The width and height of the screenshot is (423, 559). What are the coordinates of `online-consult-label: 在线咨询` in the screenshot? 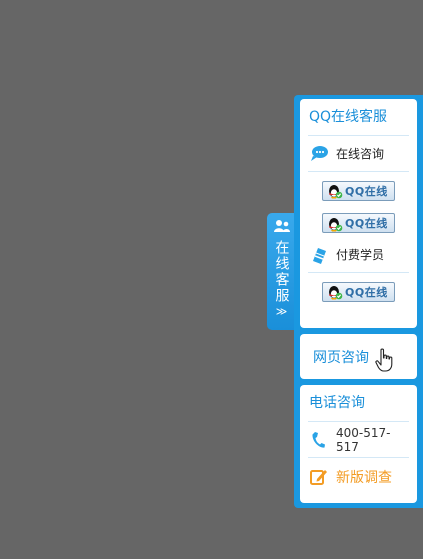 It's located at (360, 154).